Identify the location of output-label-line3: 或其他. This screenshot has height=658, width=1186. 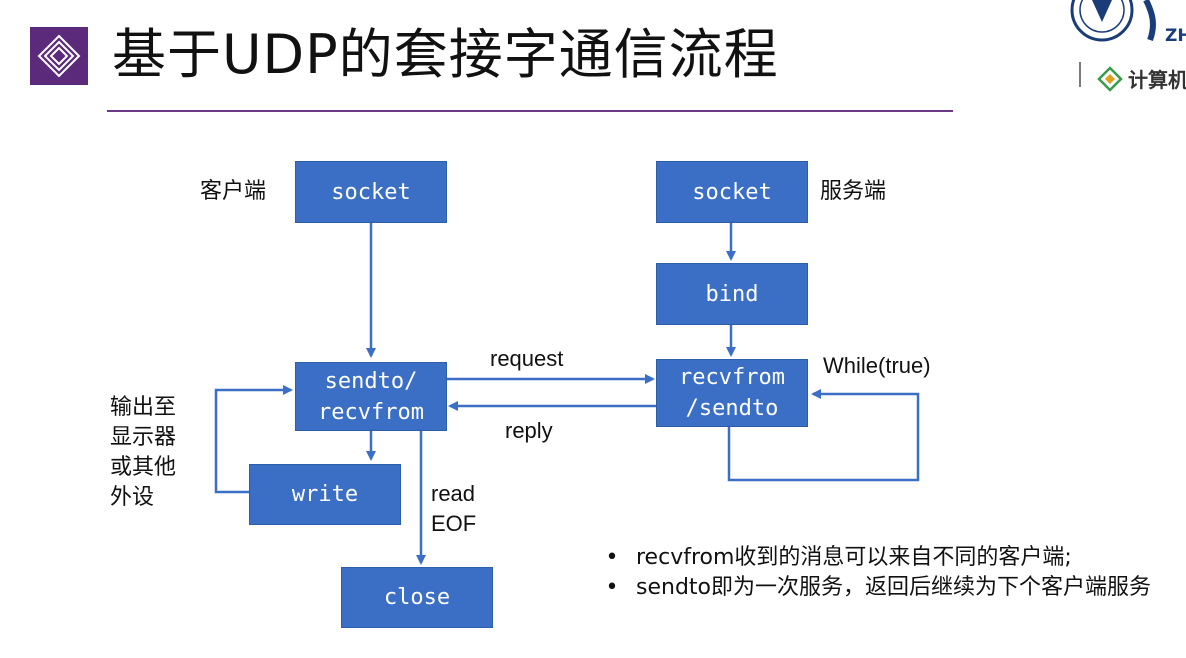
(143, 467).